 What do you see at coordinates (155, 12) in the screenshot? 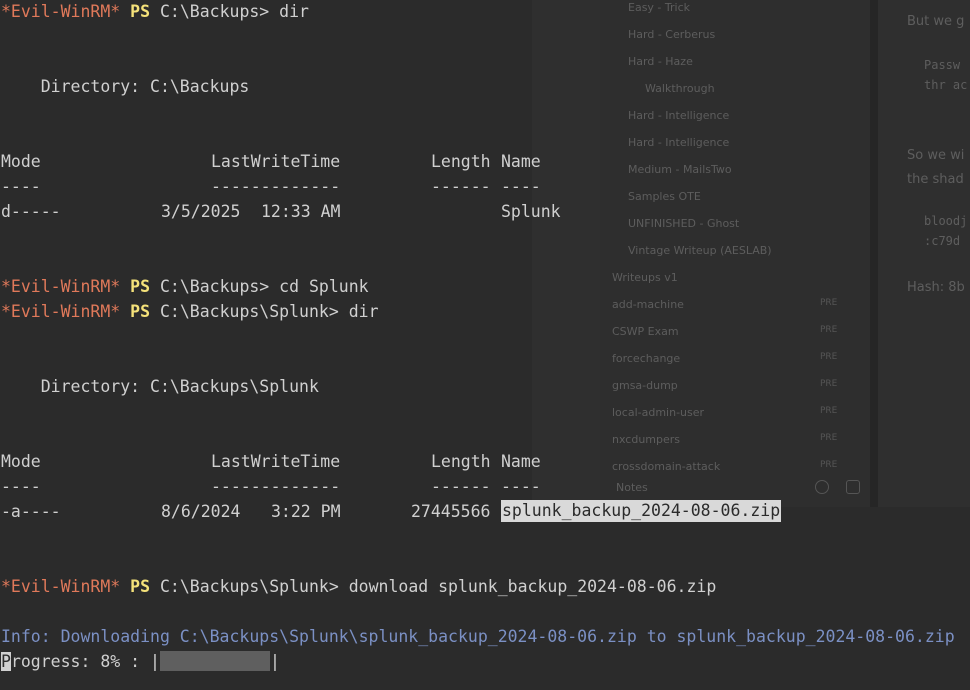
I see `prompt-line: *Evil-WinRM* PS C:\Backups> dir` at bounding box center [155, 12].